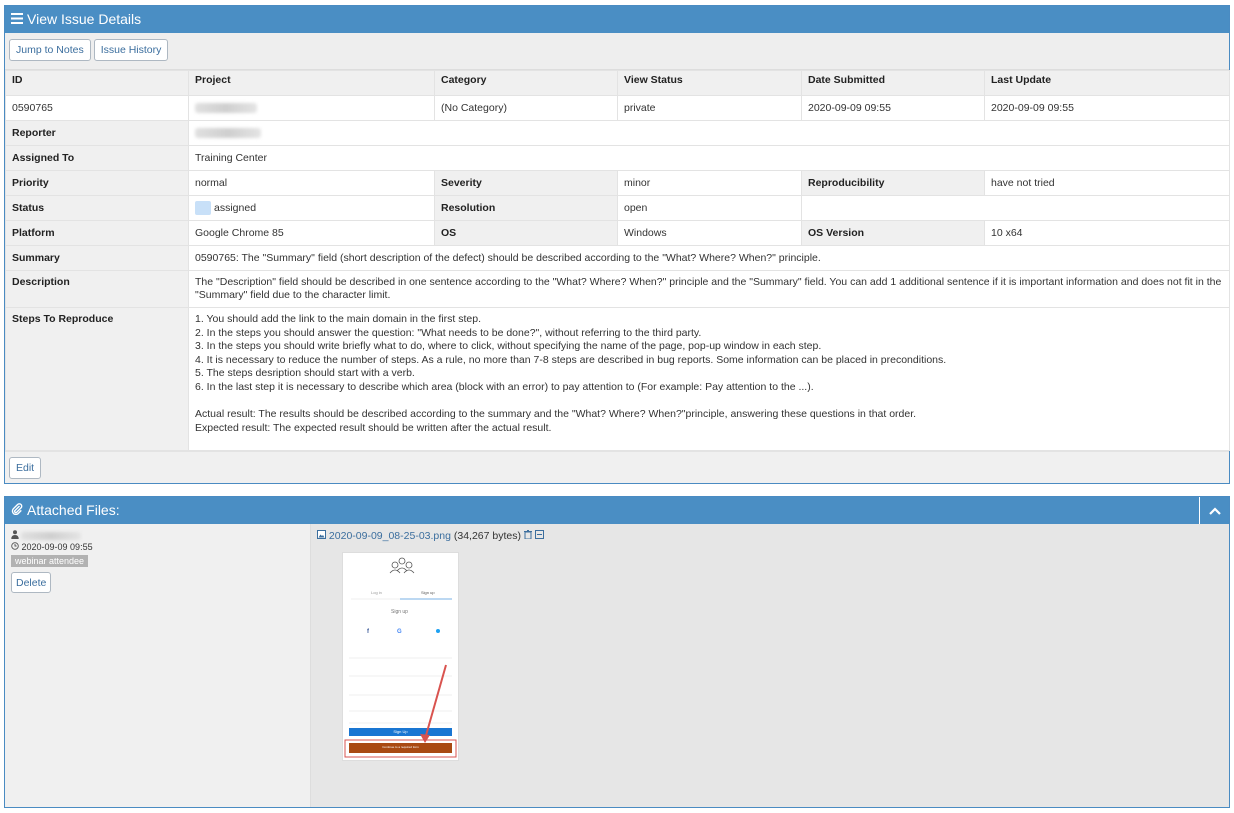  What do you see at coordinates (97, 233) in the screenshot?
I see `platform-label: Platform` at bounding box center [97, 233].